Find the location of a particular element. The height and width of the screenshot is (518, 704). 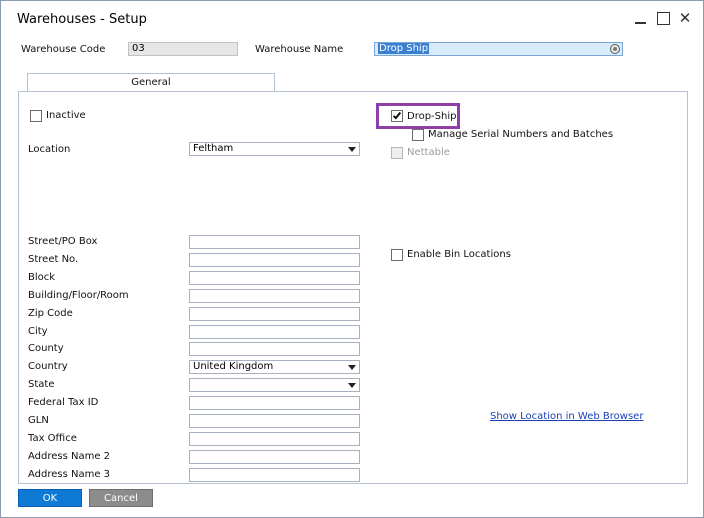

cancel-button: Cancel is located at coordinates (121, 498).